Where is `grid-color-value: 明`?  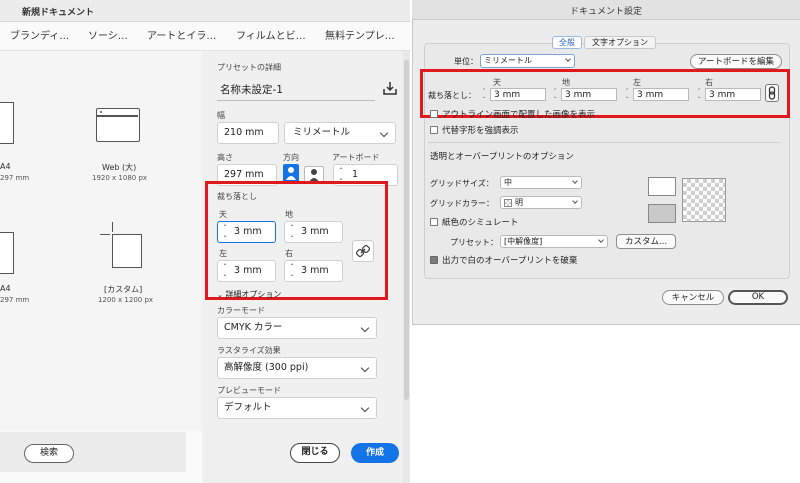
grid-color-value: 明 is located at coordinates (519, 202).